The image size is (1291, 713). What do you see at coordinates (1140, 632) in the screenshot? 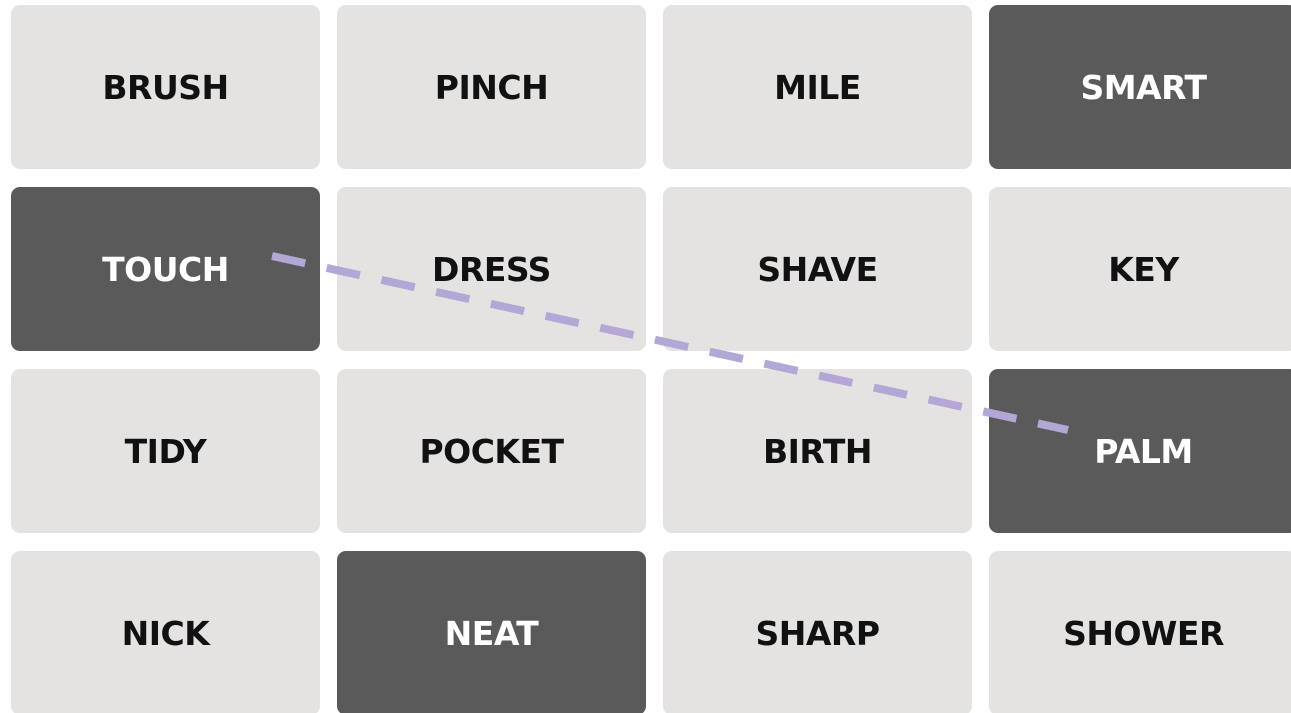
I see `word-tile: SHOWER` at bounding box center [1140, 632].